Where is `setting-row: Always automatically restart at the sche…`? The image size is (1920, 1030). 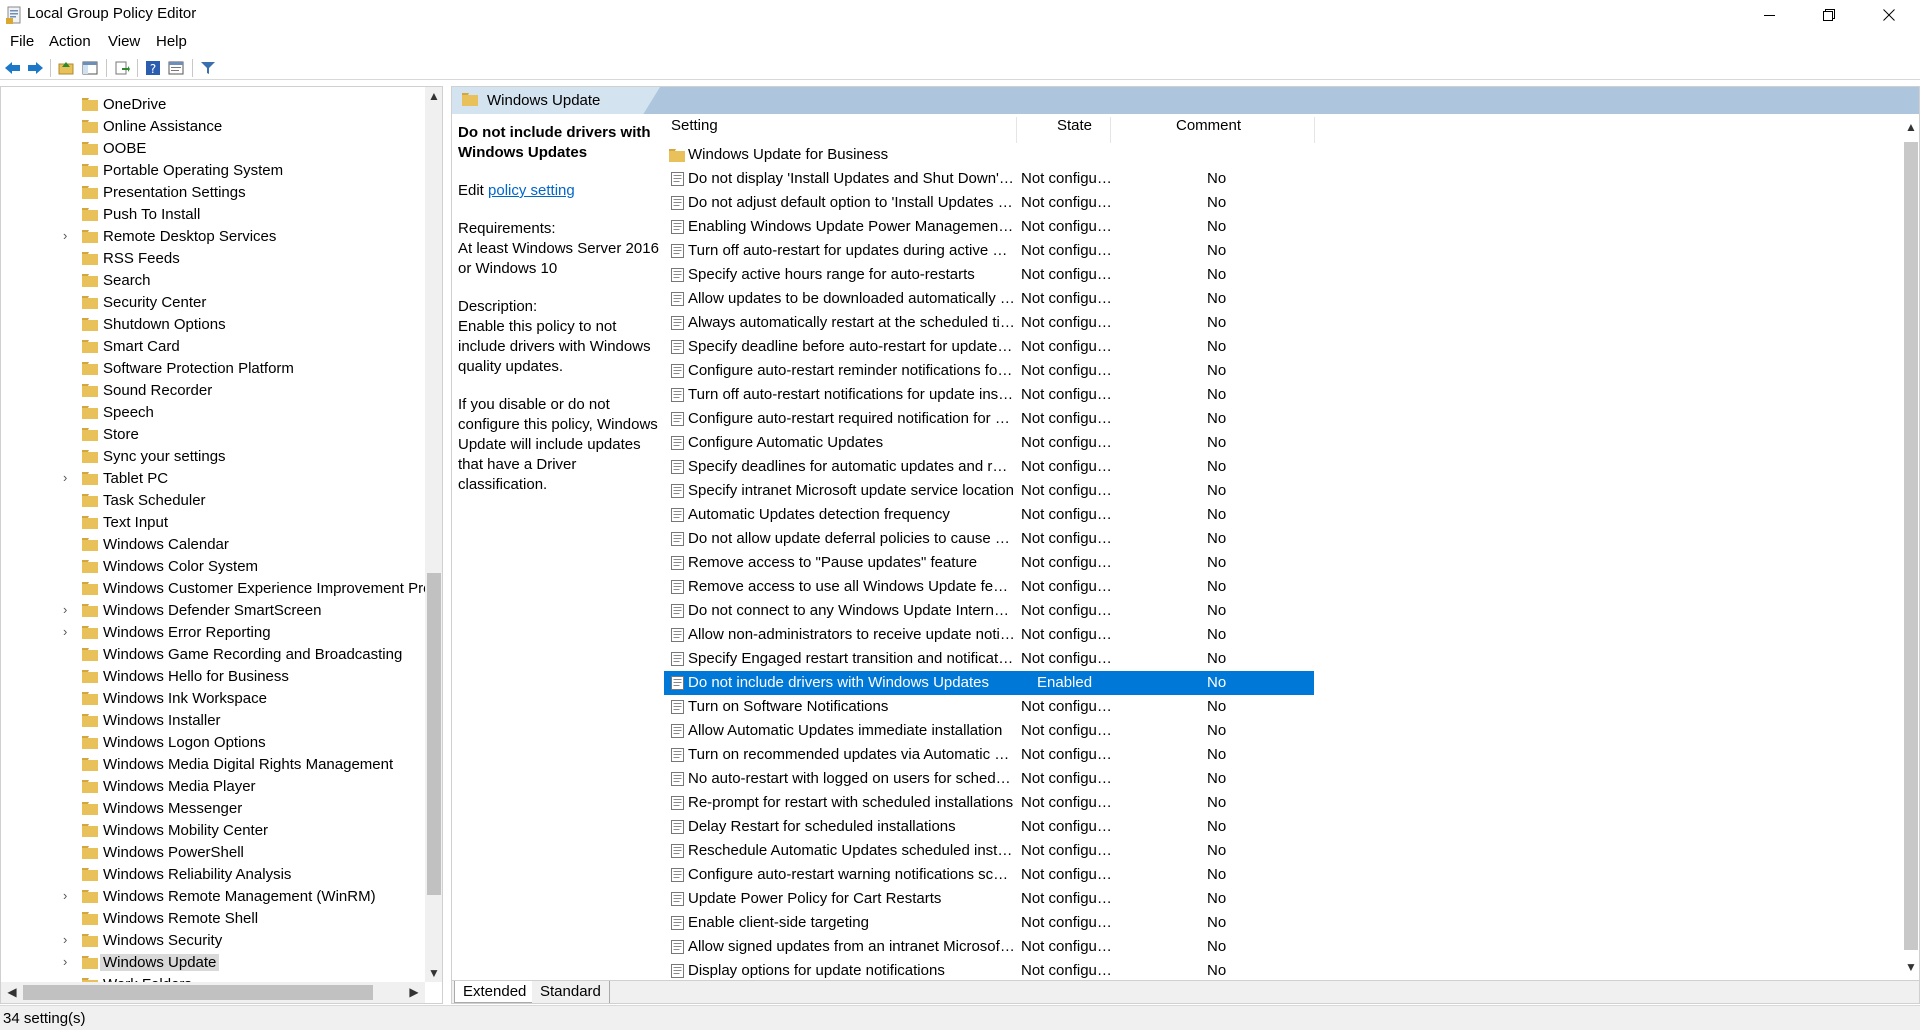 setting-row: Always automatically restart at the sche… is located at coordinates (1283, 323).